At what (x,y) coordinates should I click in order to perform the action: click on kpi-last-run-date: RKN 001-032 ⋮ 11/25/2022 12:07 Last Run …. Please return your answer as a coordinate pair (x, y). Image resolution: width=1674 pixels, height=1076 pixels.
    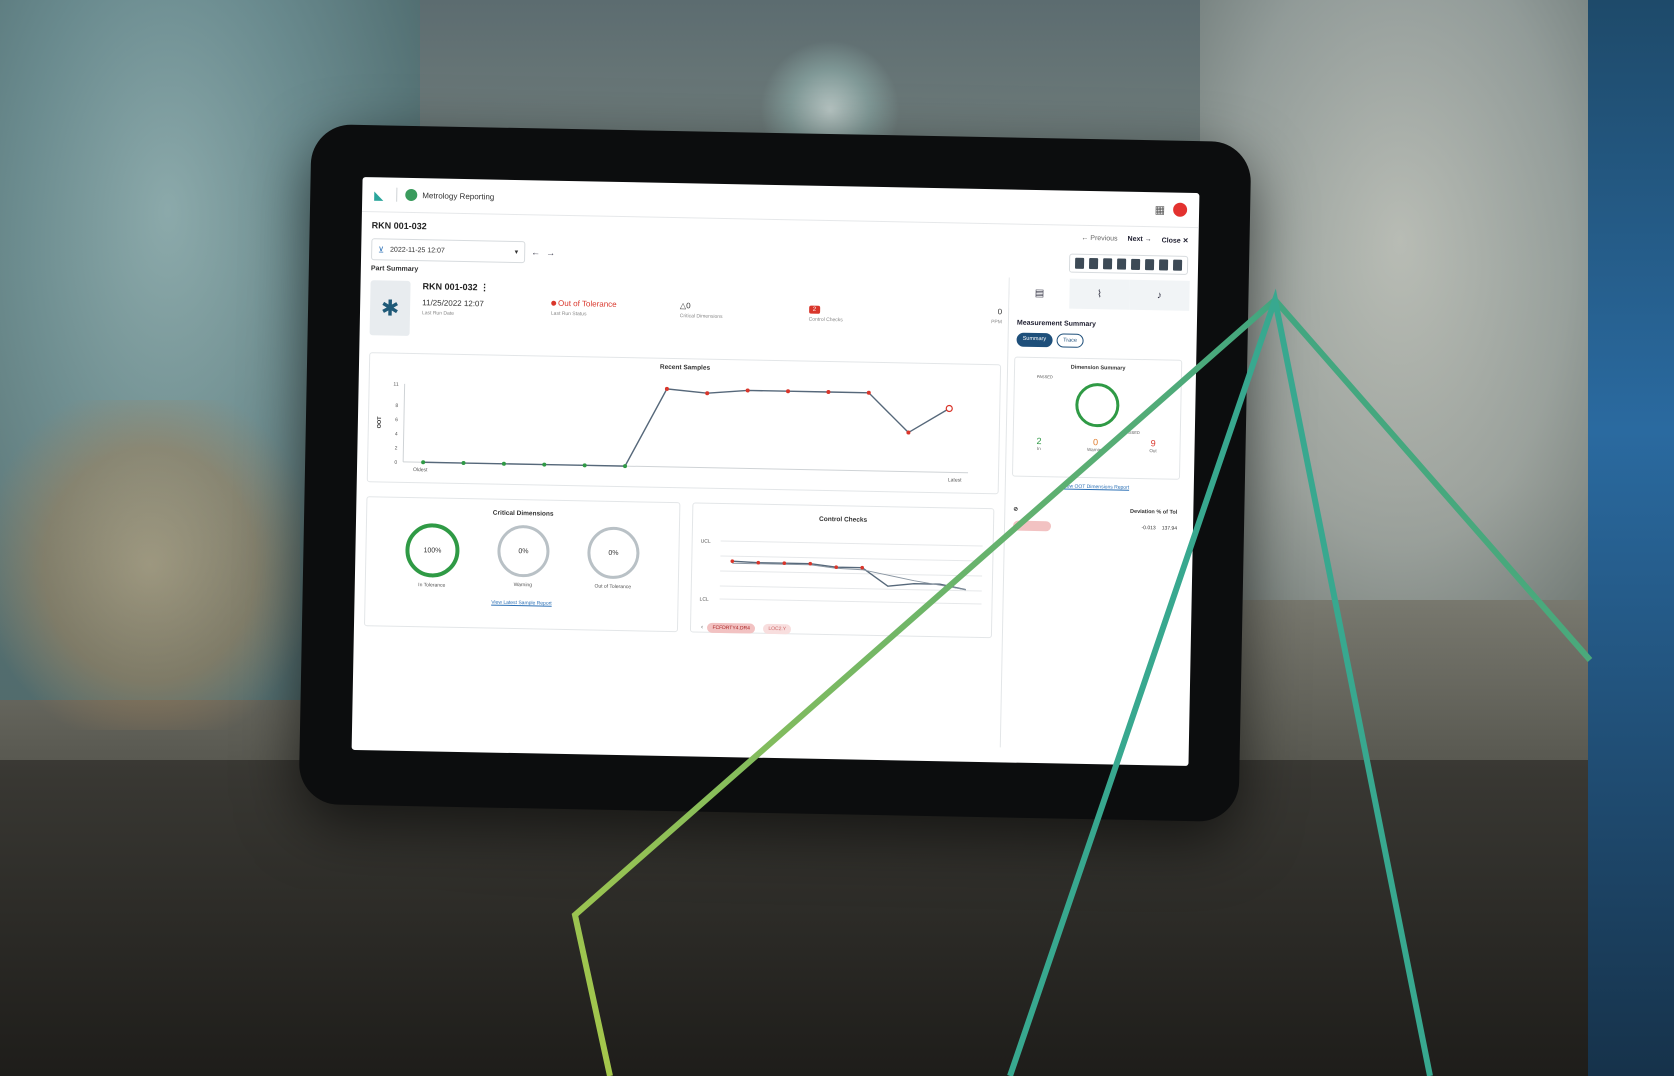
    Looking at the image, I should click on (487, 299).